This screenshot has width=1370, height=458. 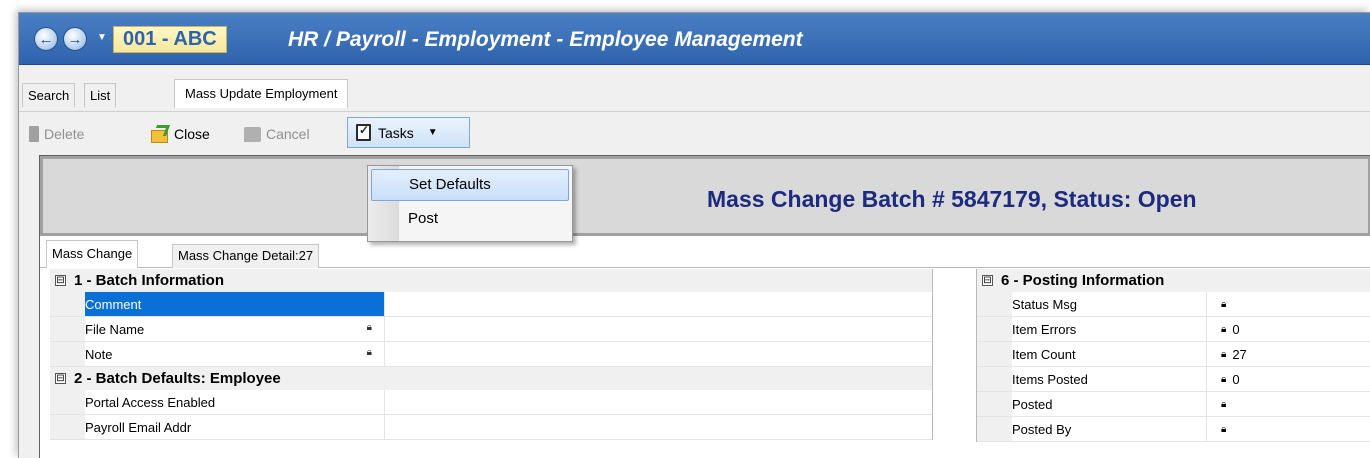 What do you see at coordinates (100, 95) in the screenshot?
I see `tab-list: List` at bounding box center [100, 95].